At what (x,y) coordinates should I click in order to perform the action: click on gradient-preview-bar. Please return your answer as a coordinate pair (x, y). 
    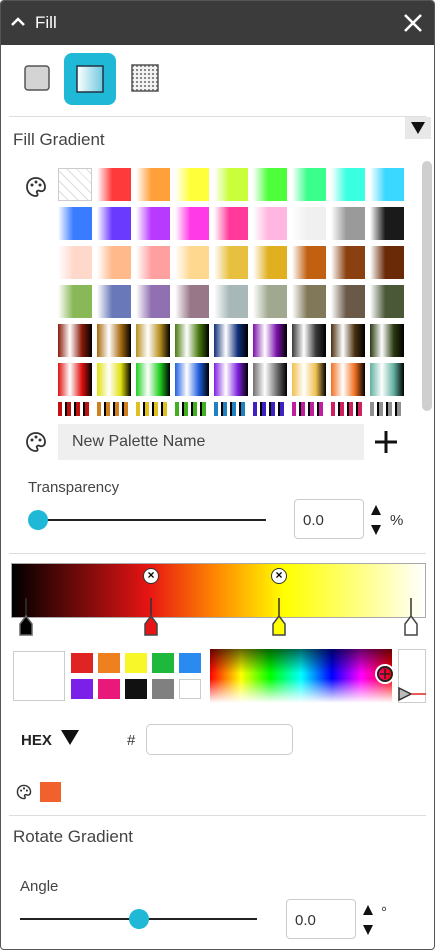
    Looking at the image, I should click on (218, 590).